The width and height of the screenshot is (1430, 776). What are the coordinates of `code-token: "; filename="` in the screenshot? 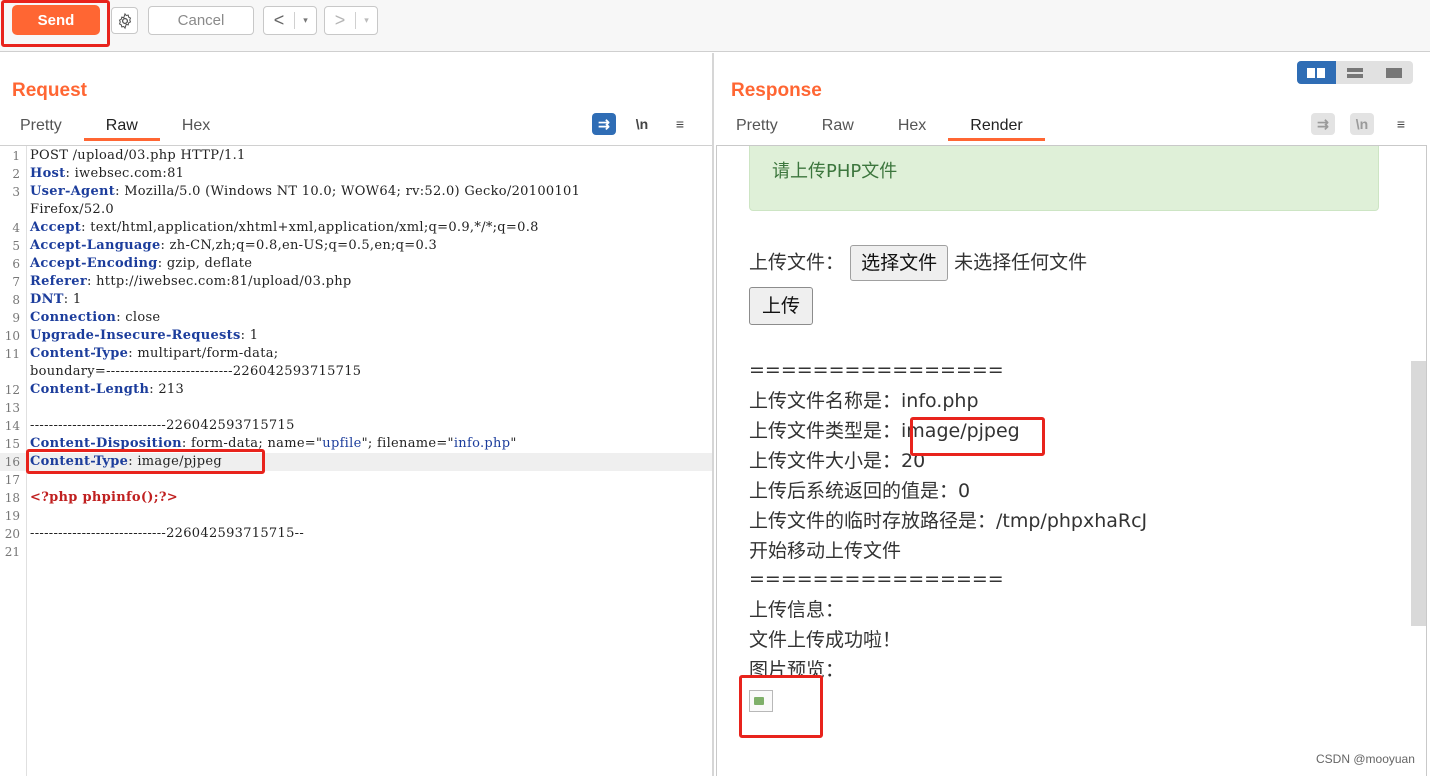 It's located at (407, 443).